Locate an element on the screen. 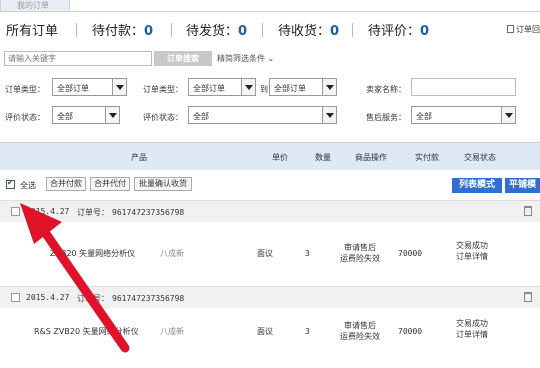  annotation-arrow-icon is located at coordinates (75, 278).